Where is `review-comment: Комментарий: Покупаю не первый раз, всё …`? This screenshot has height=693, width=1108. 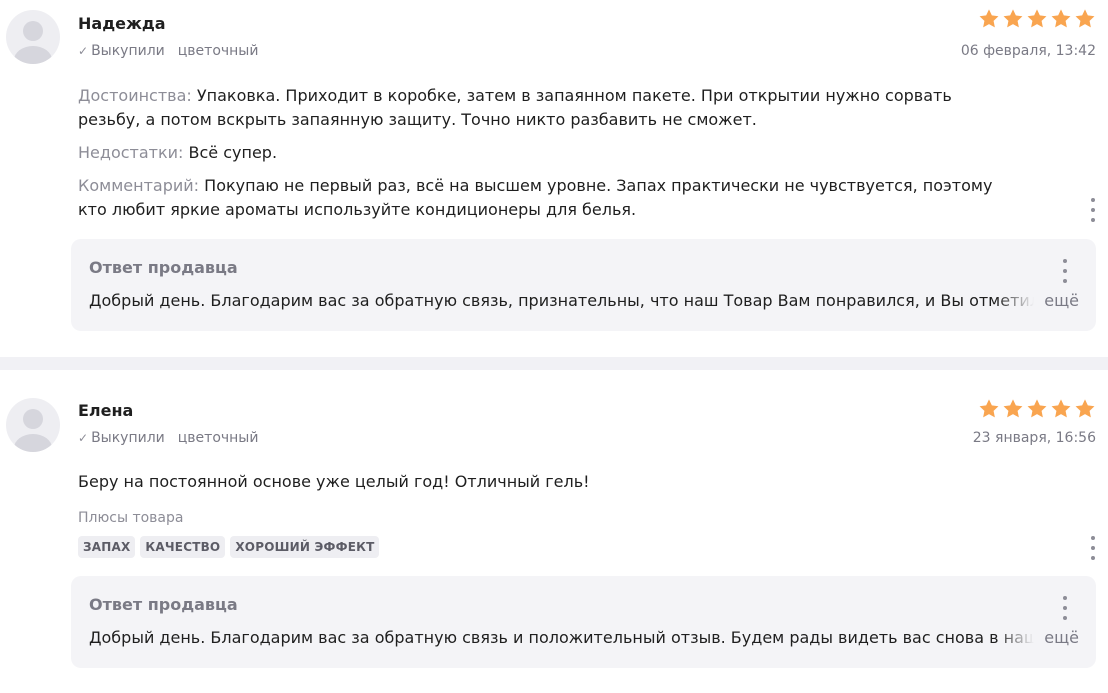
review-comment: Комментарий: Покупаю не первый раз, всё … is located at coordinates (543, 198).